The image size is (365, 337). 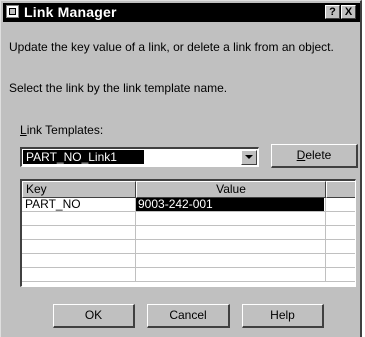 What do you see at coordinates (79, 189) in the screenshot?
I see `header-key: Key` at bounding box center [79, 189].